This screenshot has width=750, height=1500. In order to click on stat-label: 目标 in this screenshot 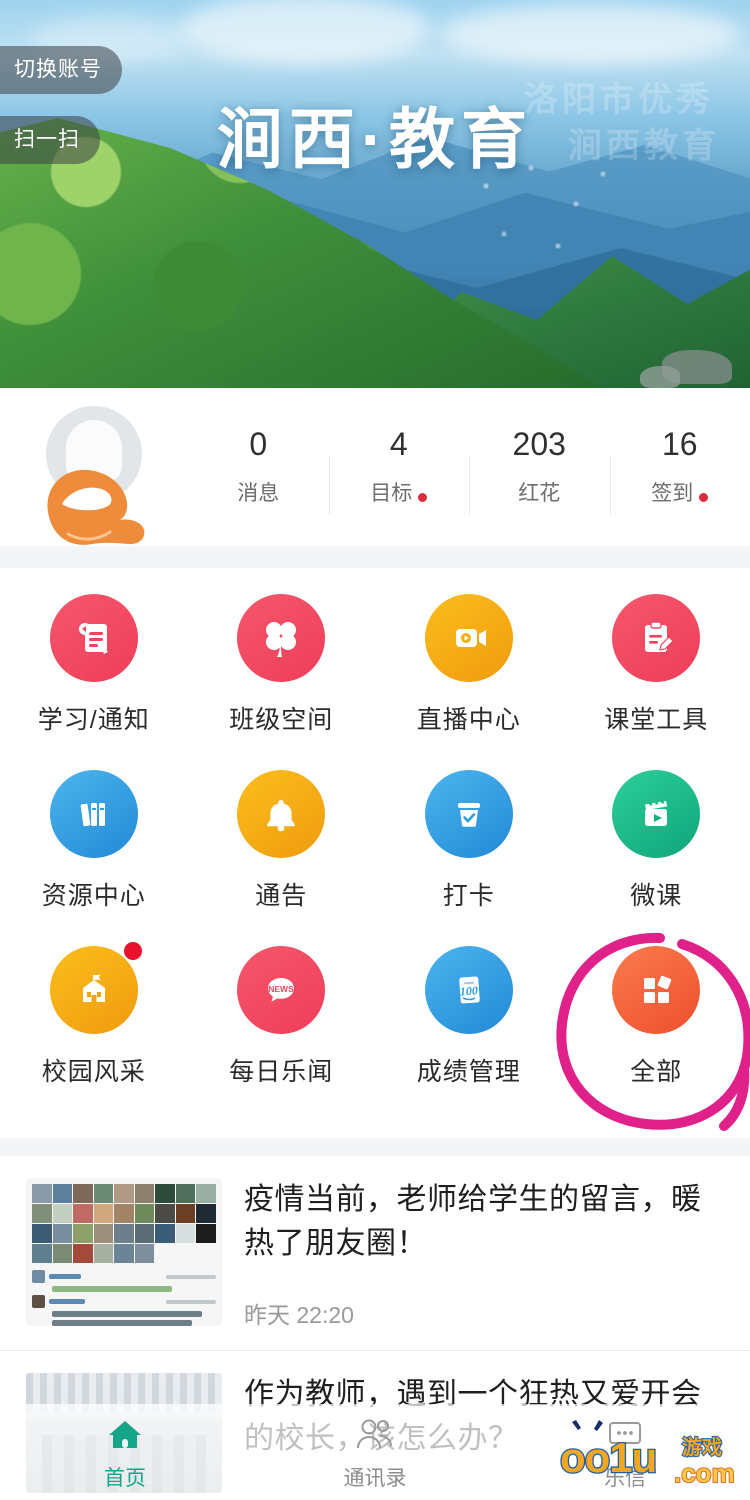, I will do `click(399, 492)`.